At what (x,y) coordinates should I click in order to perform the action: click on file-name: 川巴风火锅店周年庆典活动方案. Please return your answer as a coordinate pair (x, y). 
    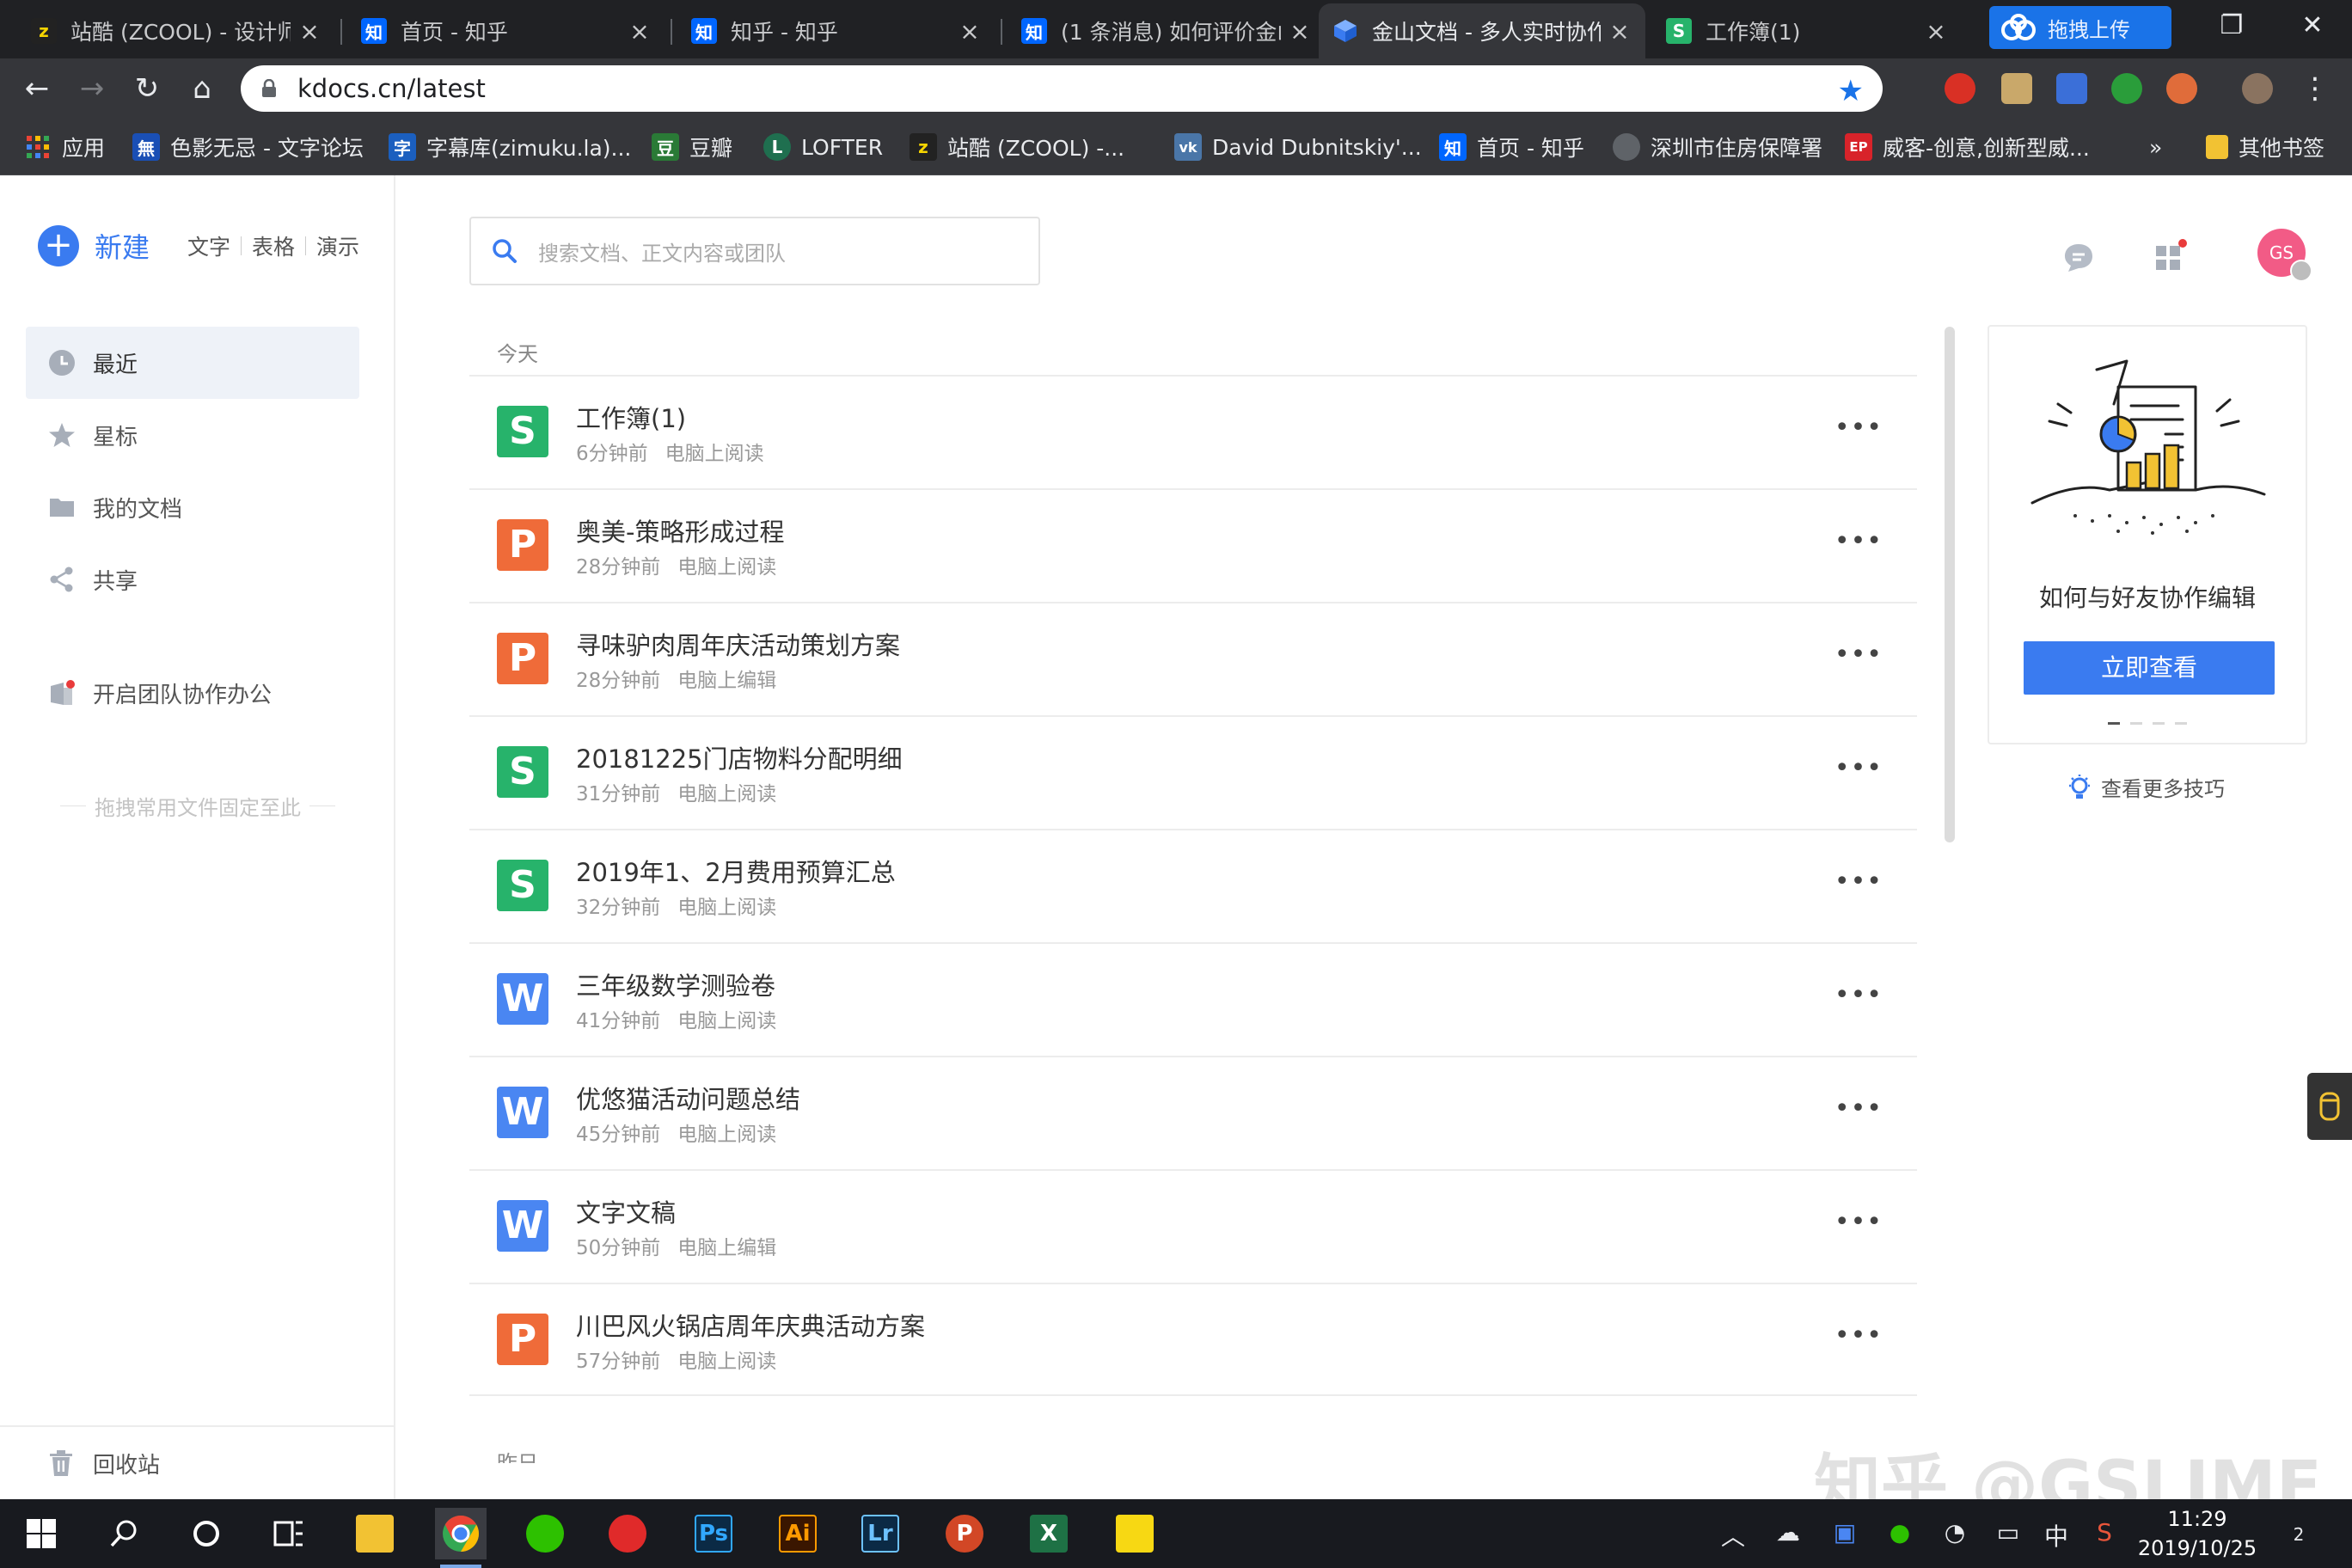
    Looking at the image, I should click on (750, 1325).